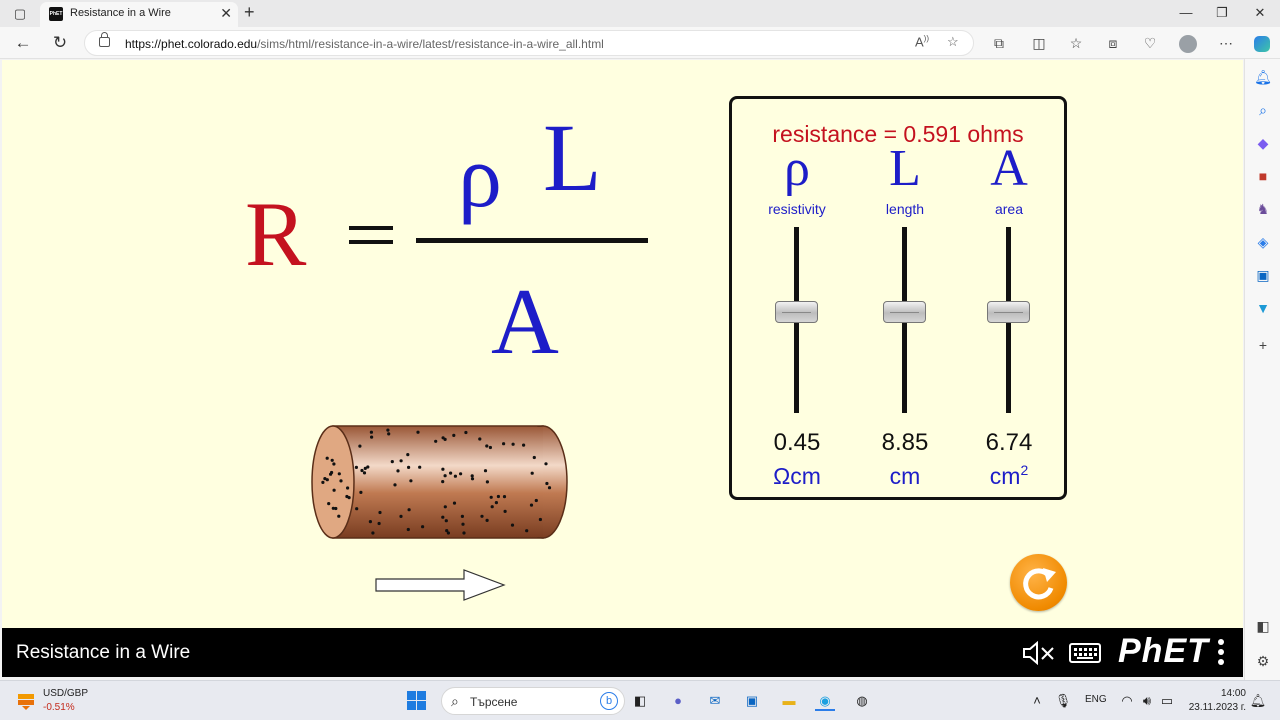 Image resolution: width=1280 pixels, height=720 pixels. Describe the element at coordinates (1263, 308) in the screenshot. I see `drop-icon: ▼` at that location.